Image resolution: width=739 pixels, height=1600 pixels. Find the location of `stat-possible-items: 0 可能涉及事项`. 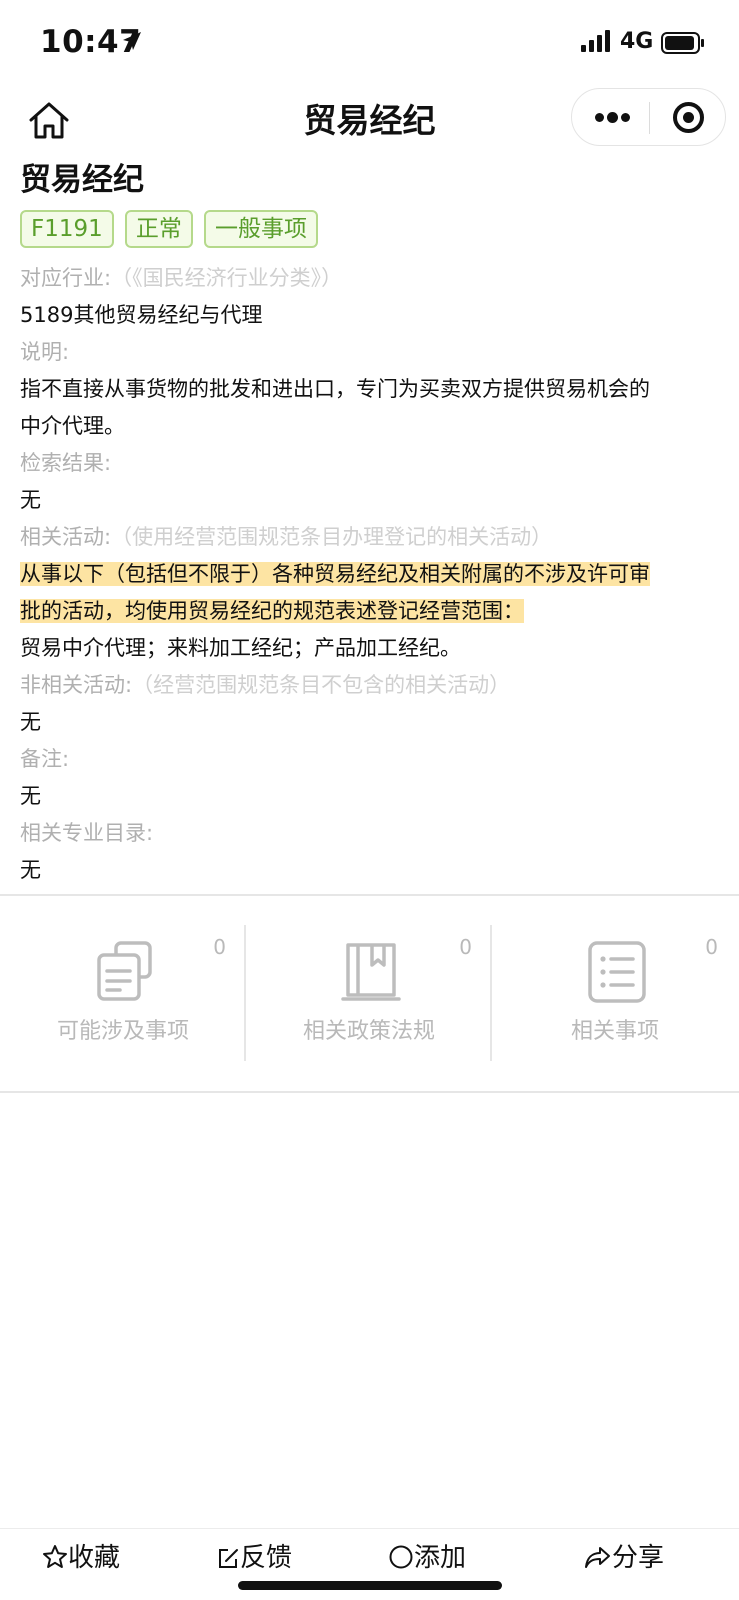

stat-possible-items: 0 可能涉及事项 is located at coordinates (123, 993).